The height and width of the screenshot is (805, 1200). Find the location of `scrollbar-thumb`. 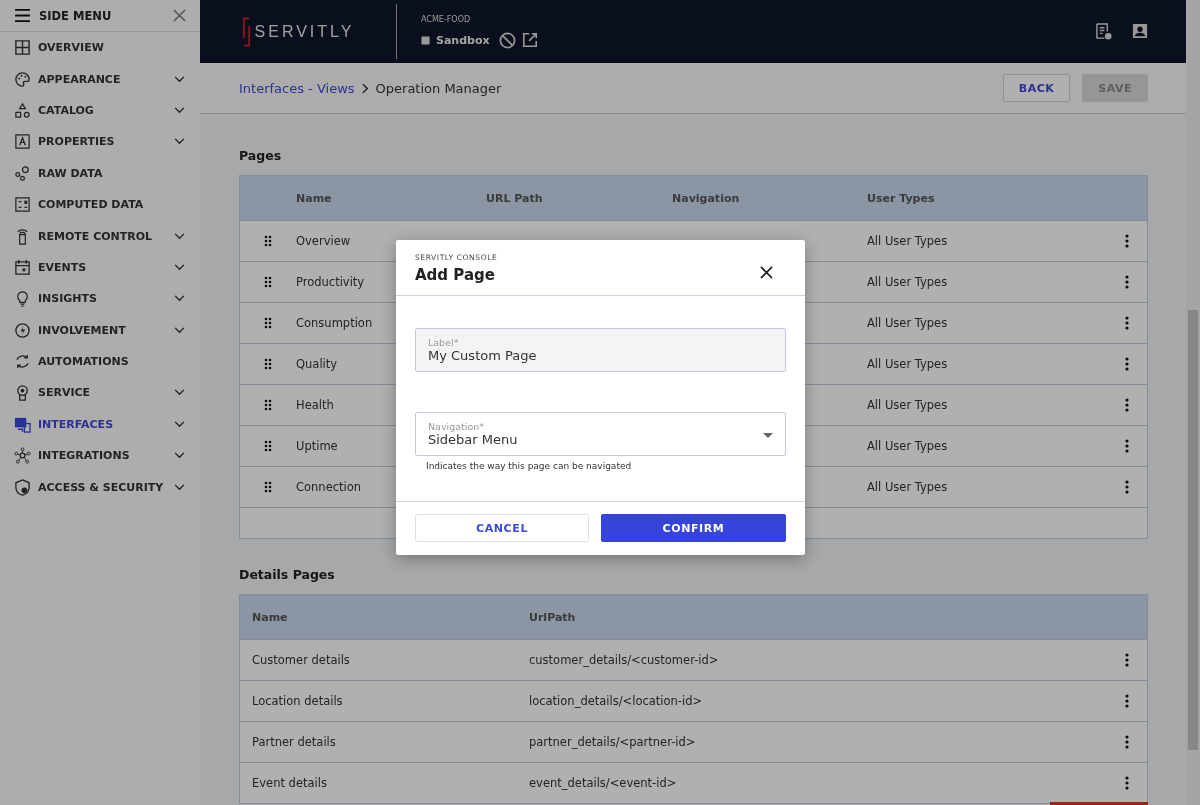

scrollbar-thumb is located at coordinates (1193, 530).